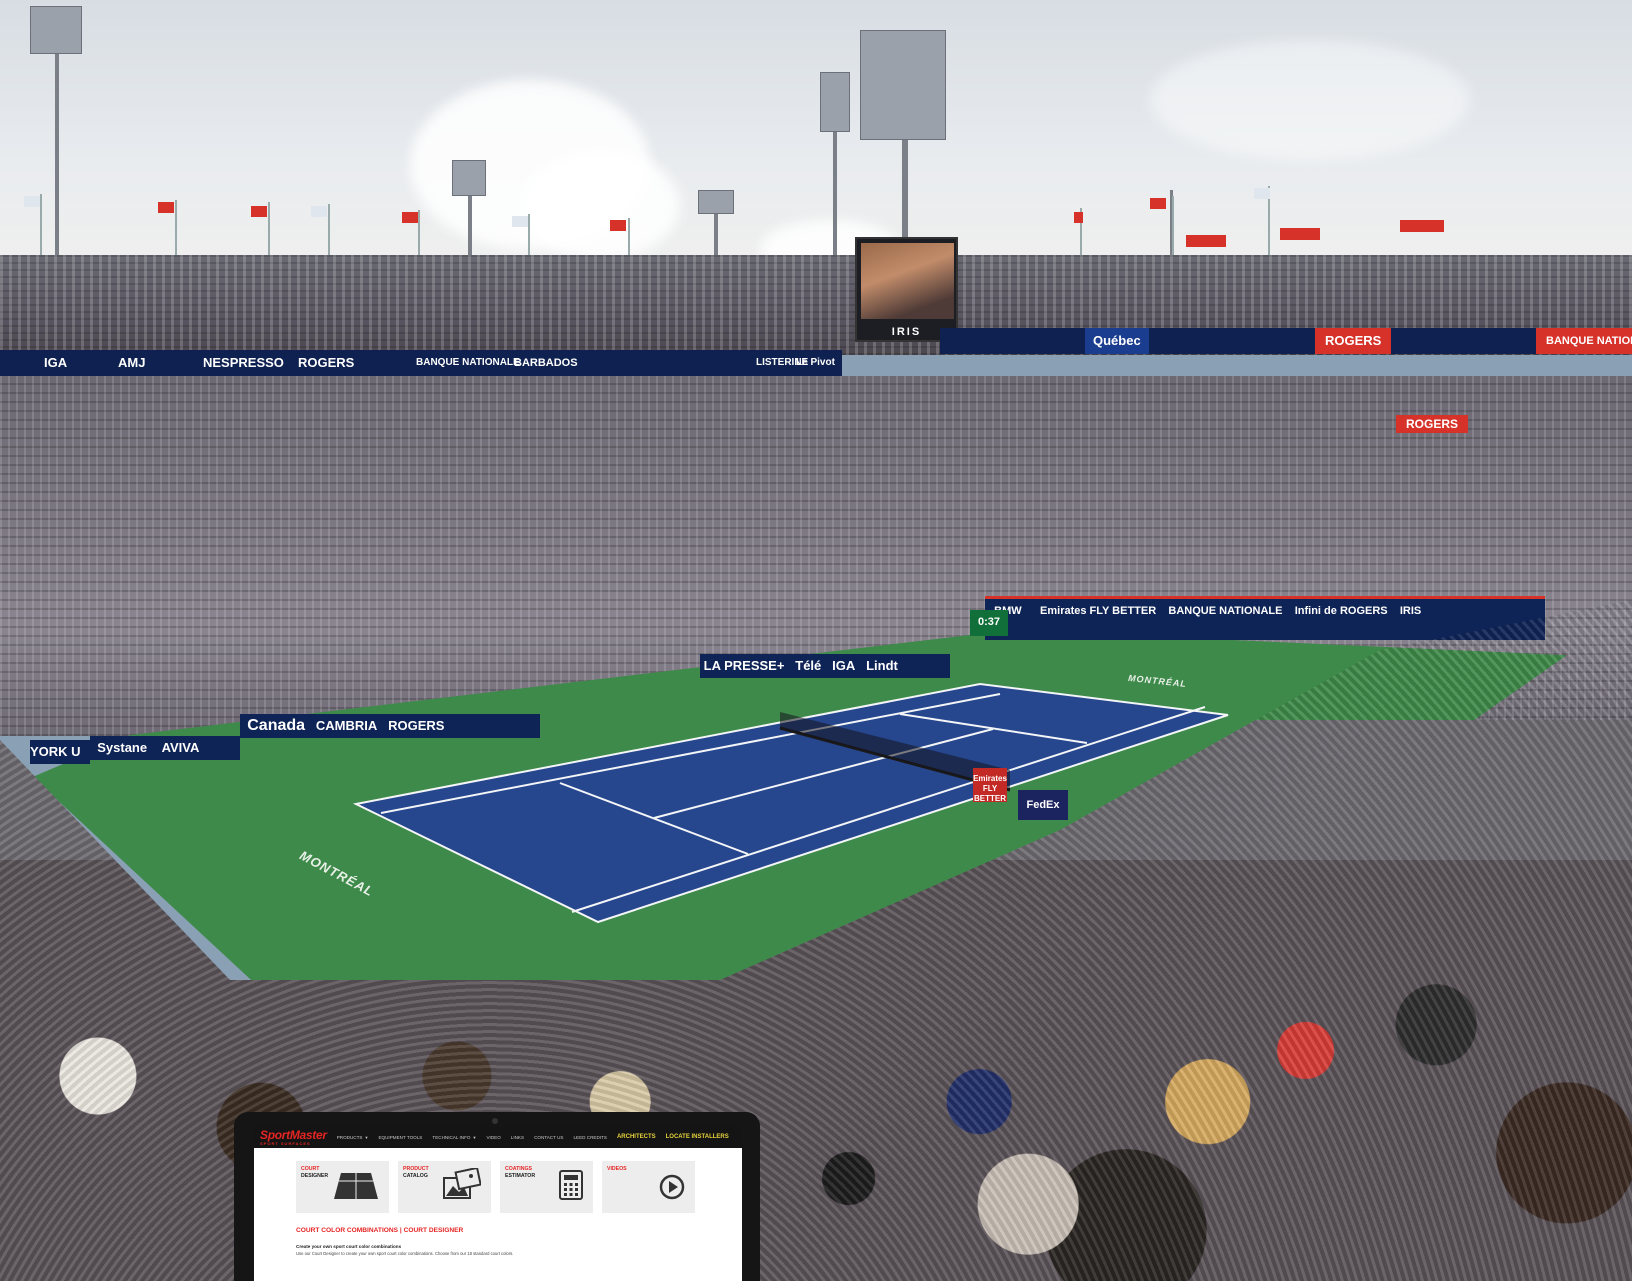 This screenshot has height=1281, width=1632. Describe the element at coordinates (454, 1137) in the screenshot. I see `nav-technical-info: TECHNICAL INFO ▼` at that location.